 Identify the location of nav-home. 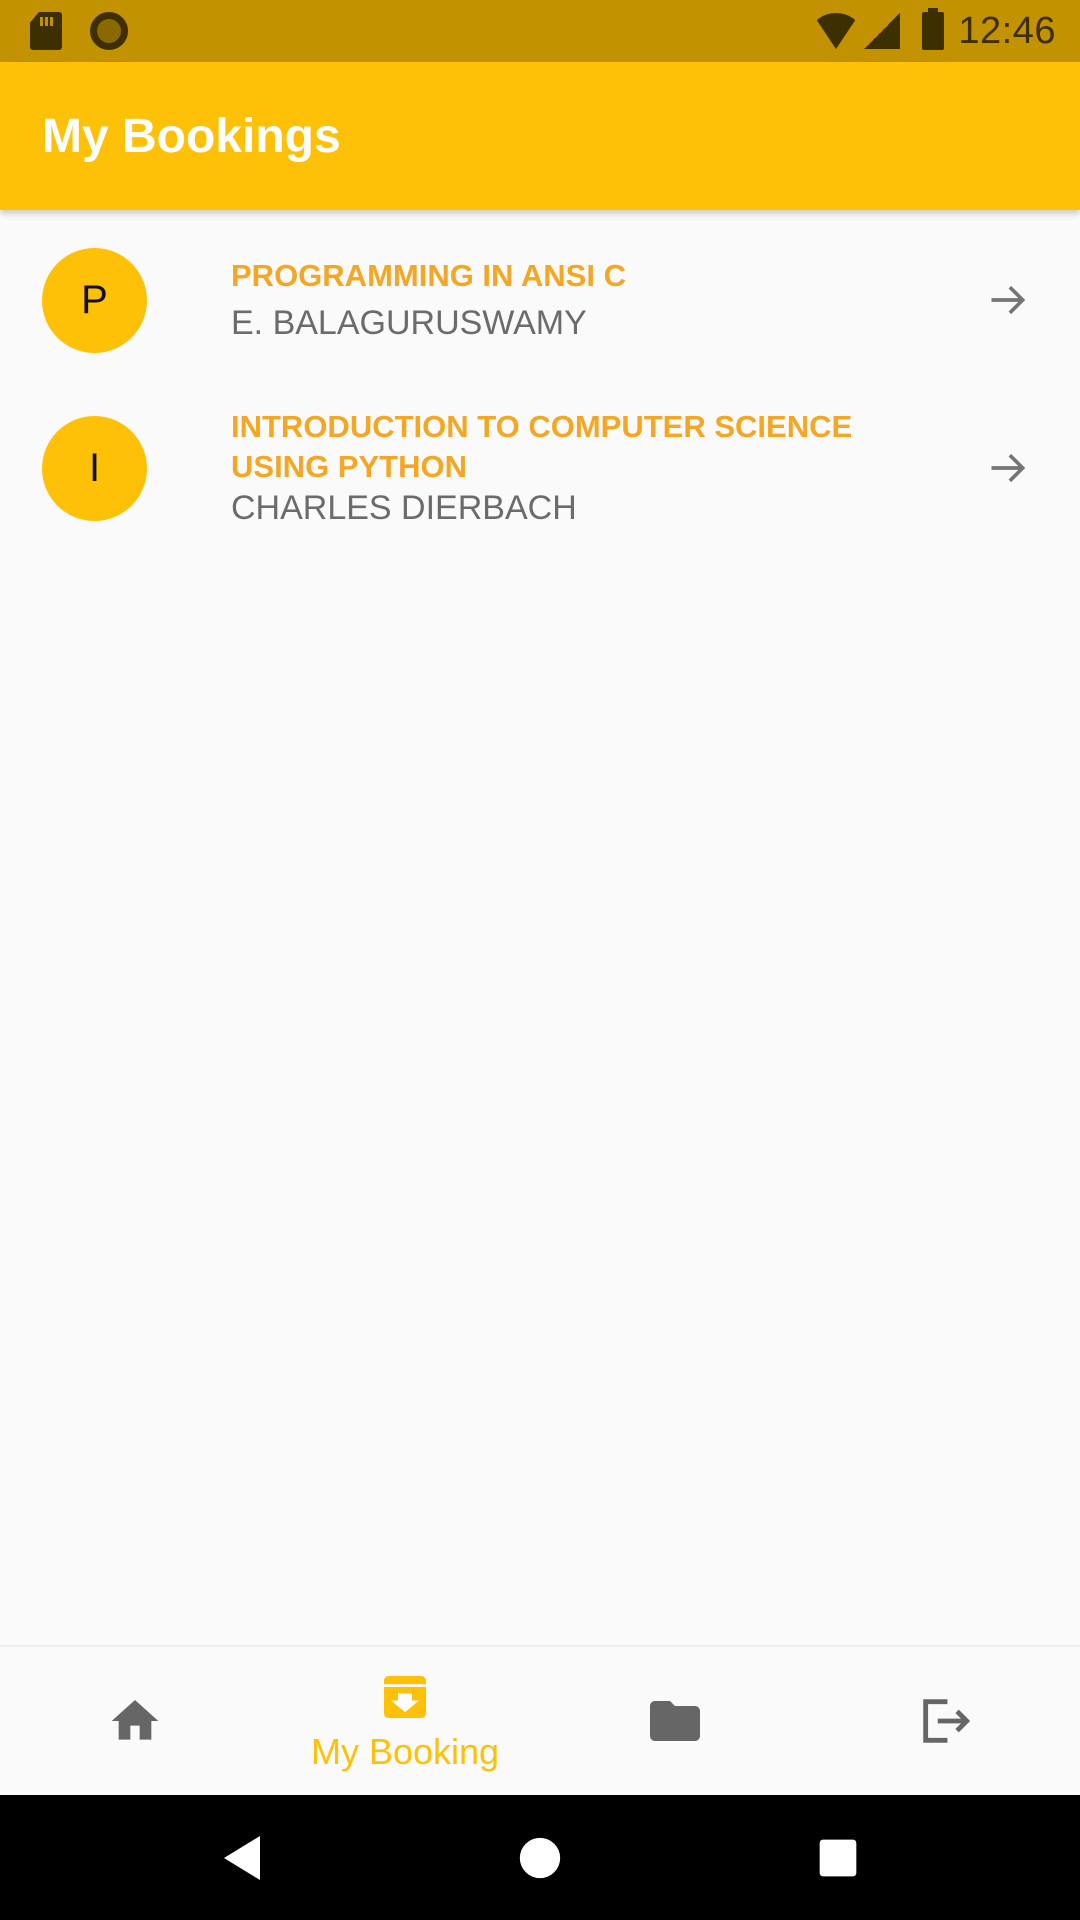
(135, 1721).